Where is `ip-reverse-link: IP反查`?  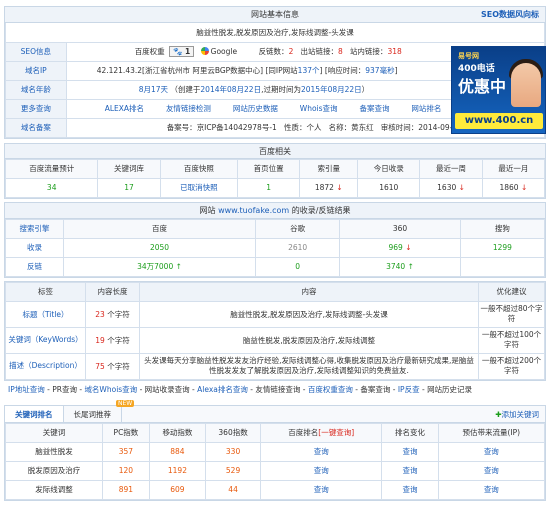 ip-reverse-link: IP反查 is located at coordinates (409, 389).